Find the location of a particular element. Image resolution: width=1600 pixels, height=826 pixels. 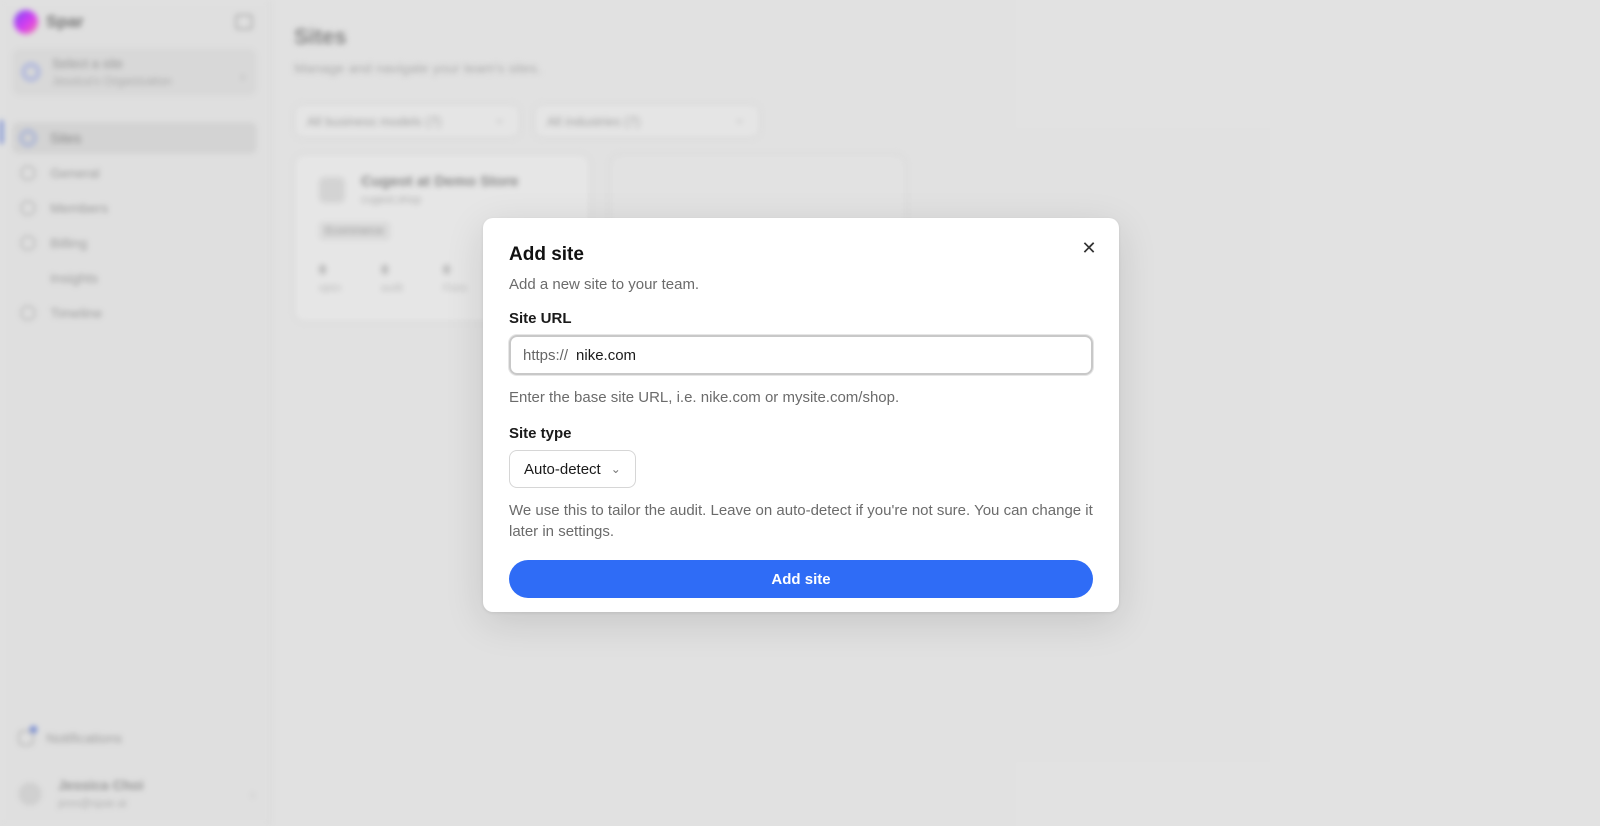

site-type-label: Site type is located at coordinates (540, 433).